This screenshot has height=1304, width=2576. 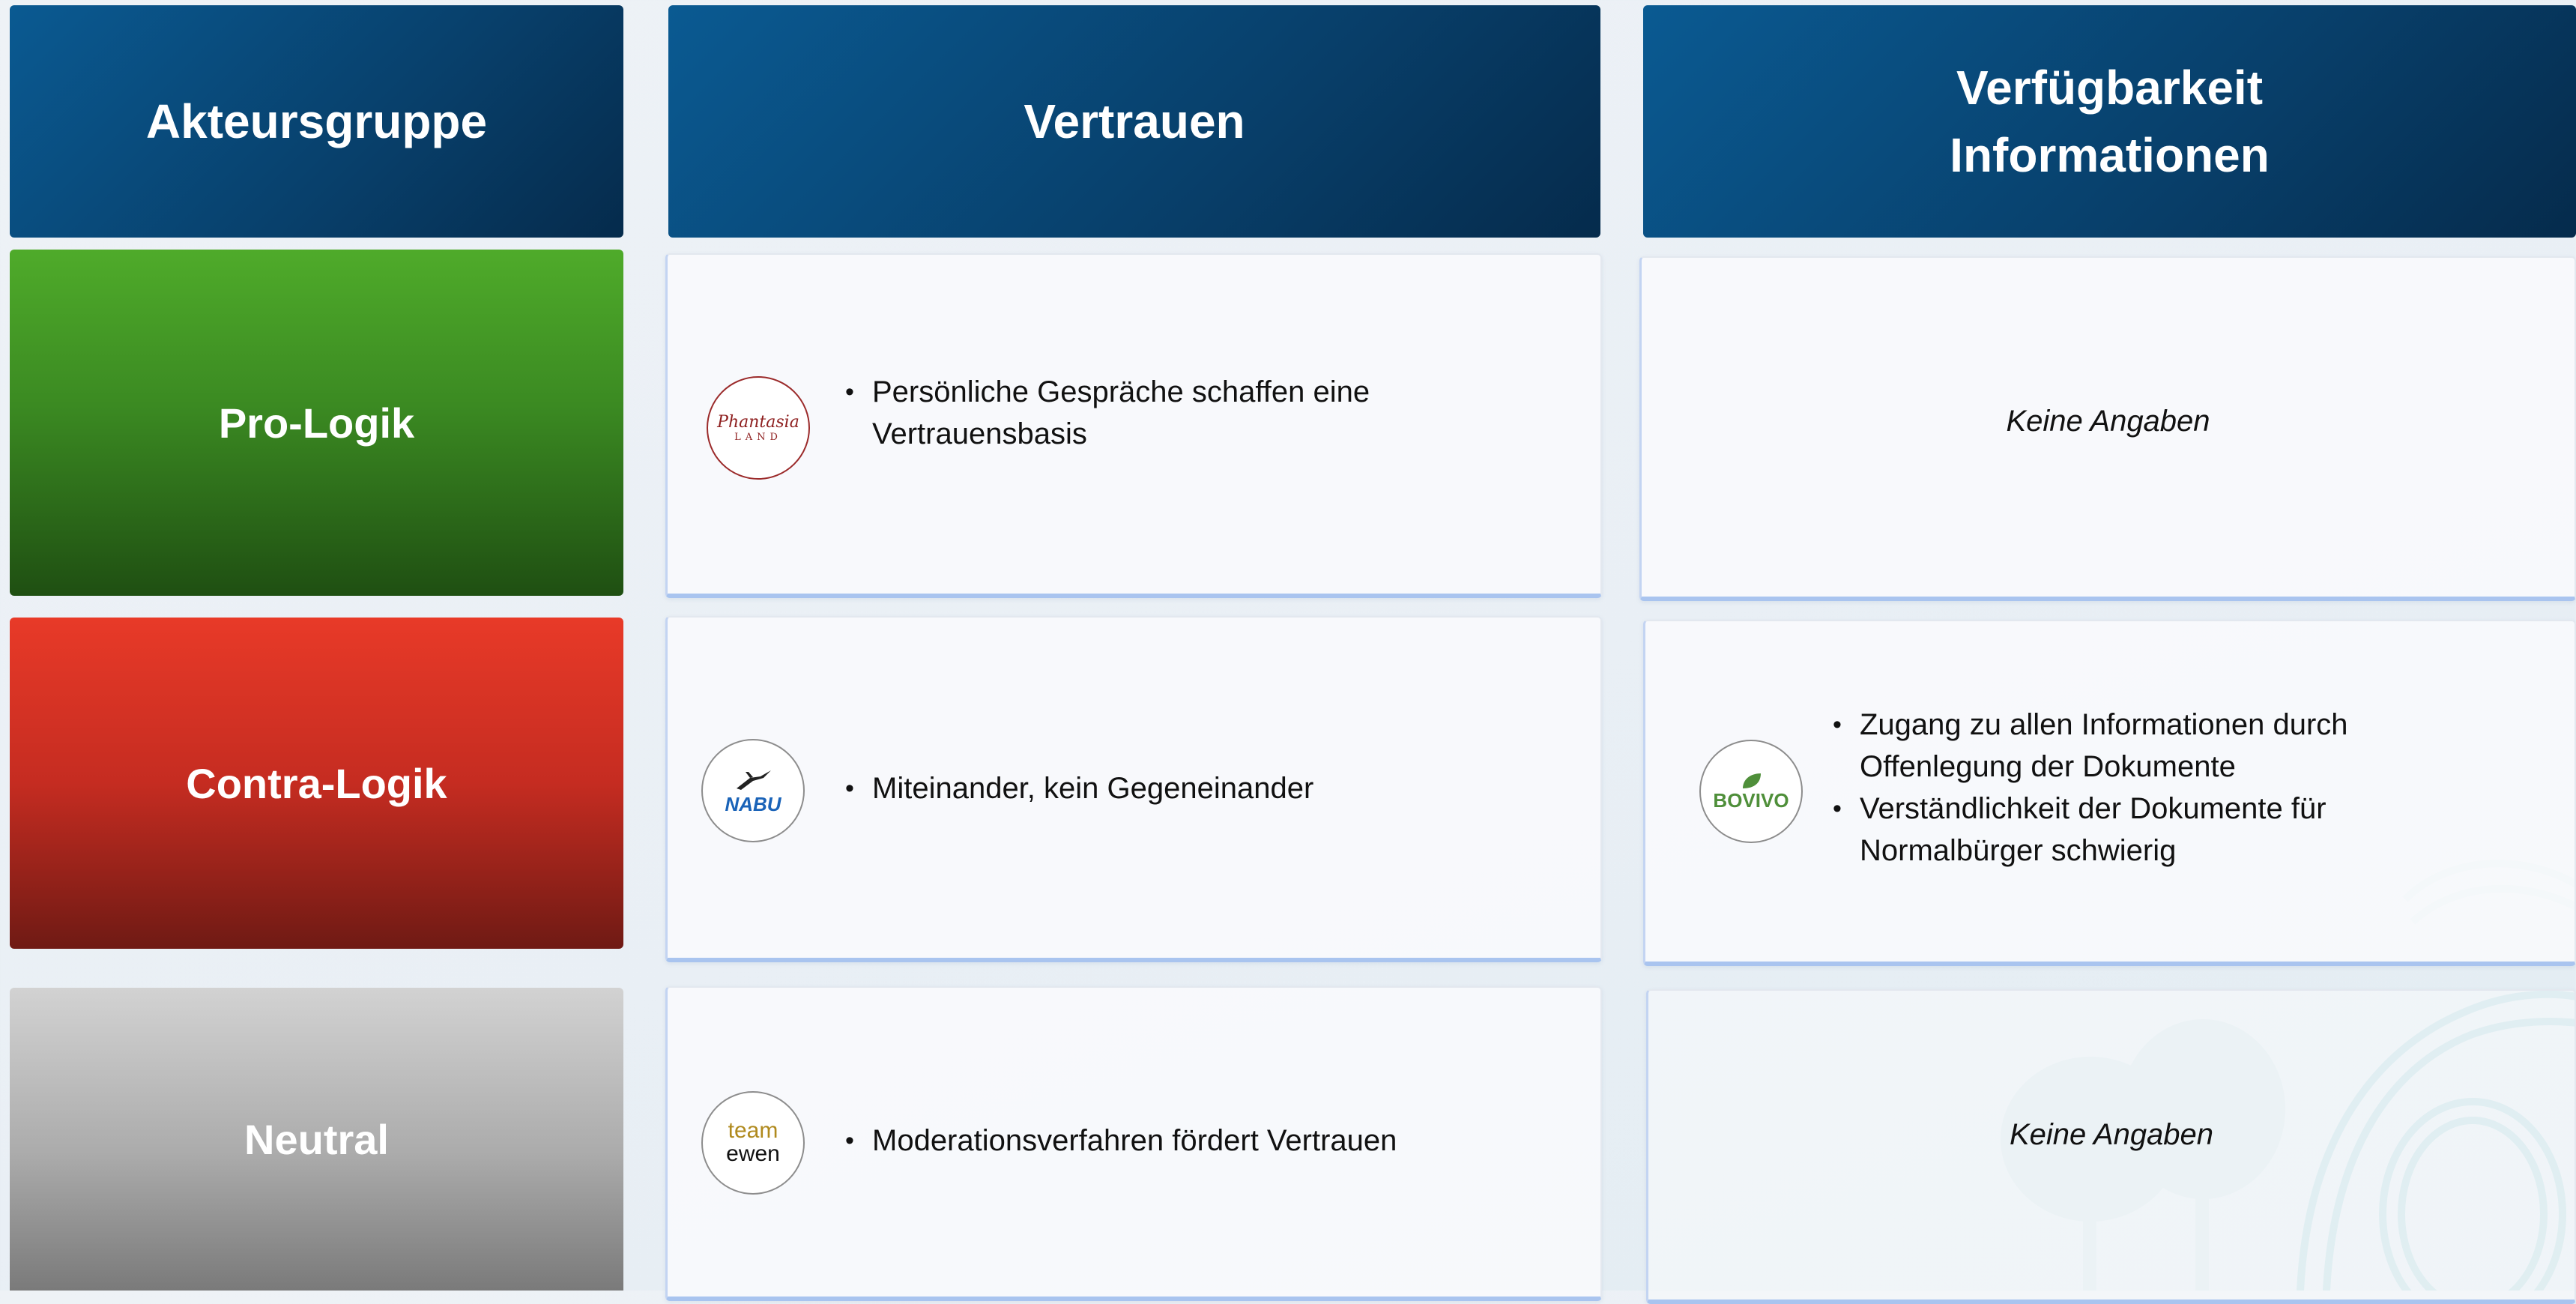 I want to click on header-akteursgruppe-label: Akteursgruppe, so click(x=316, y=121).